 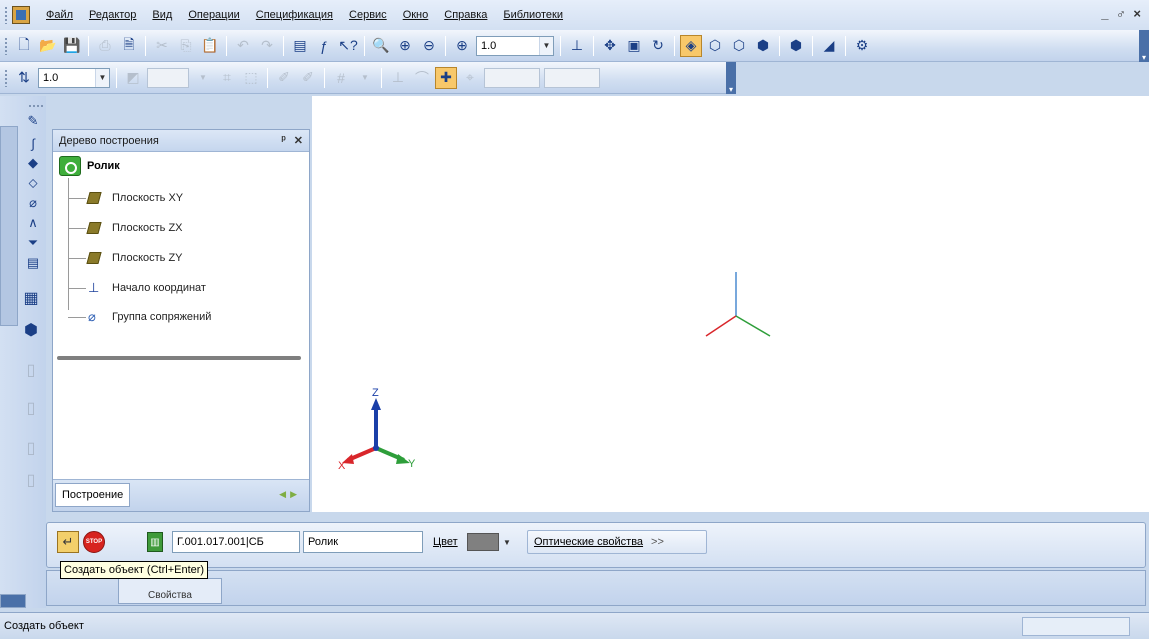 What do you see at coordinates (31, 330) in the screenshot?
I see `assembly-icon: ⬢` at bounding box center [31, 330].